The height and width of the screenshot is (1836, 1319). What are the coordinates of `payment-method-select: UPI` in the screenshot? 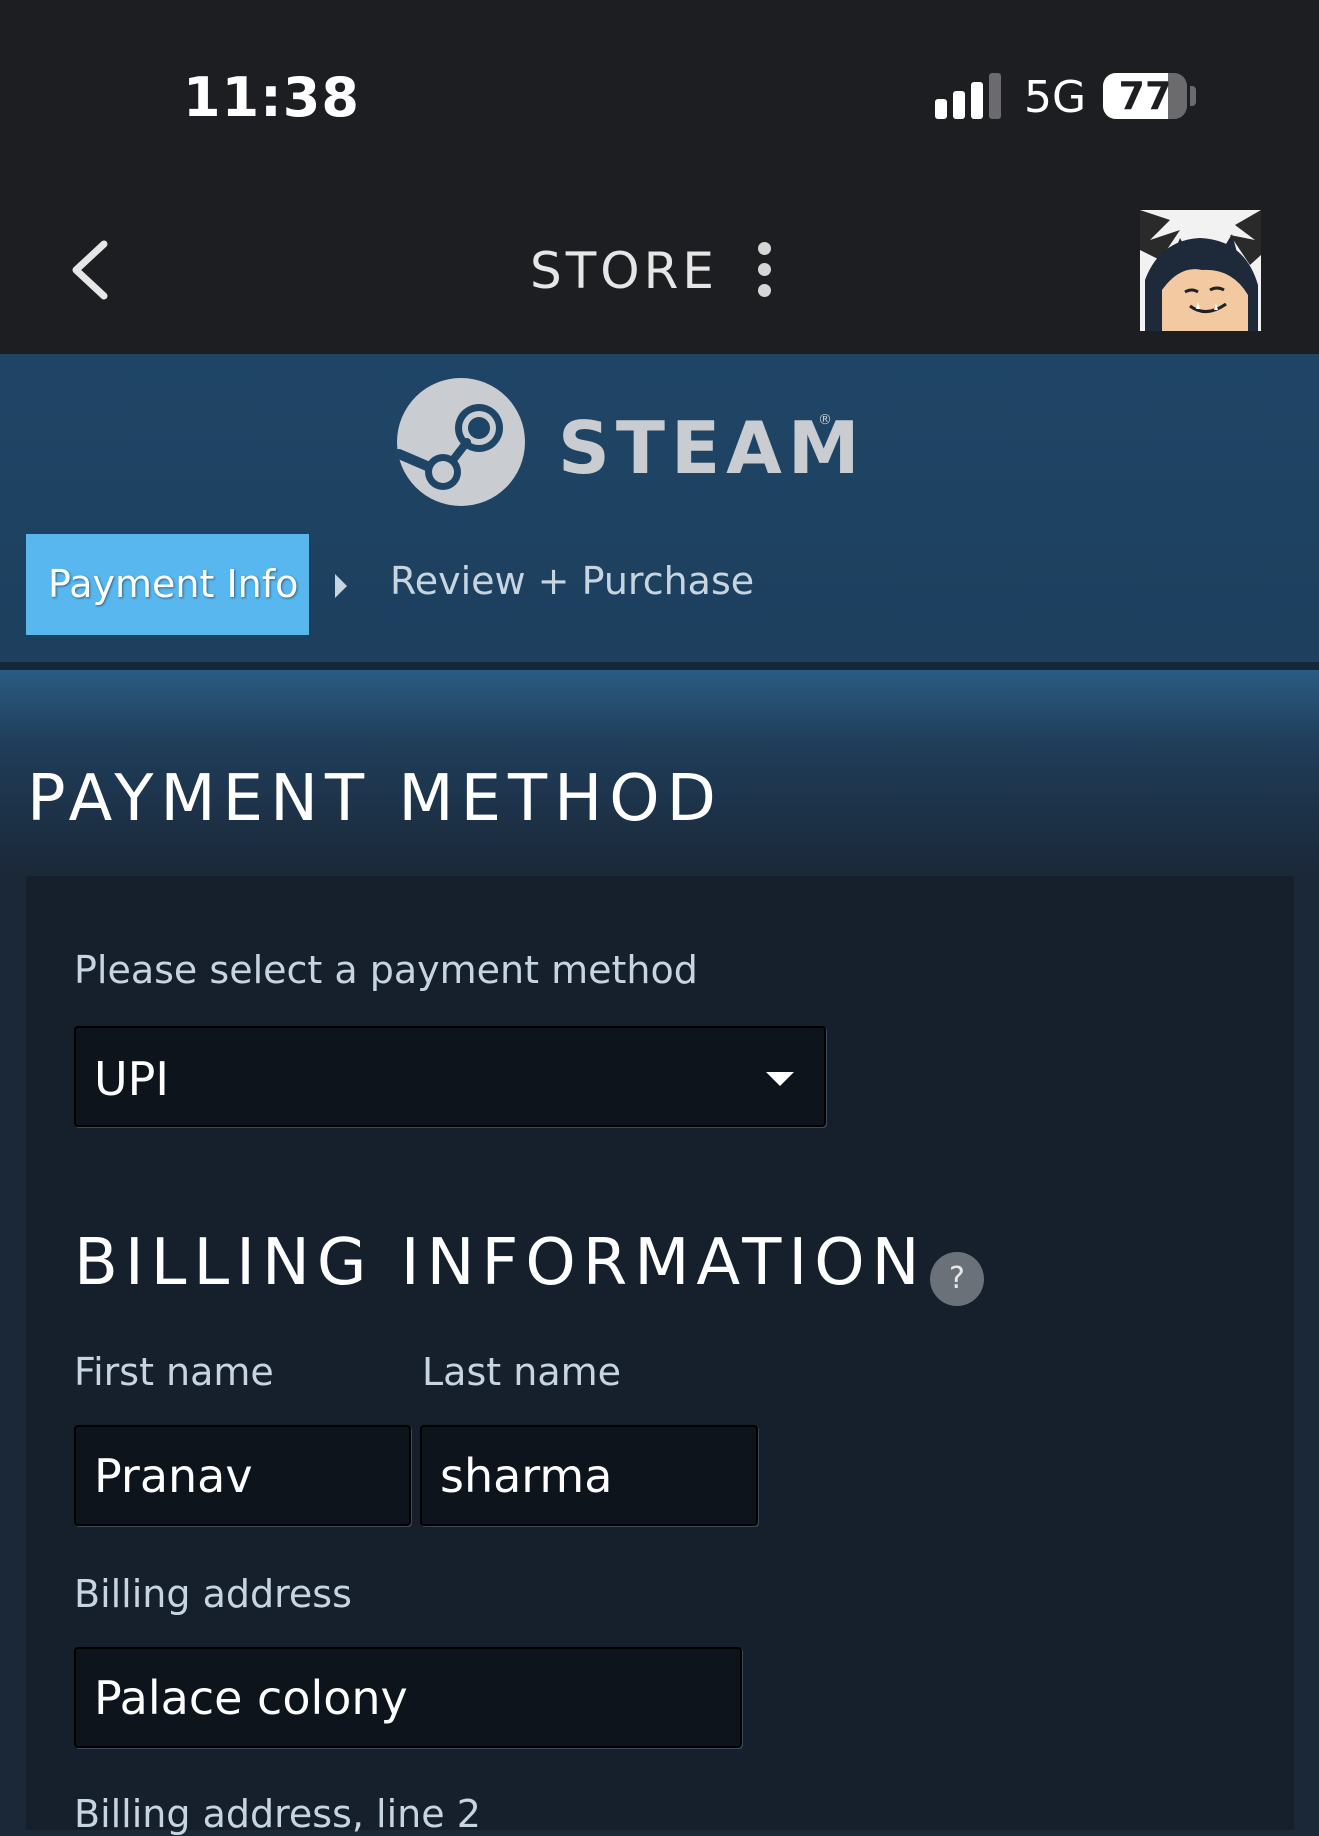 It's located at (450, 1076).